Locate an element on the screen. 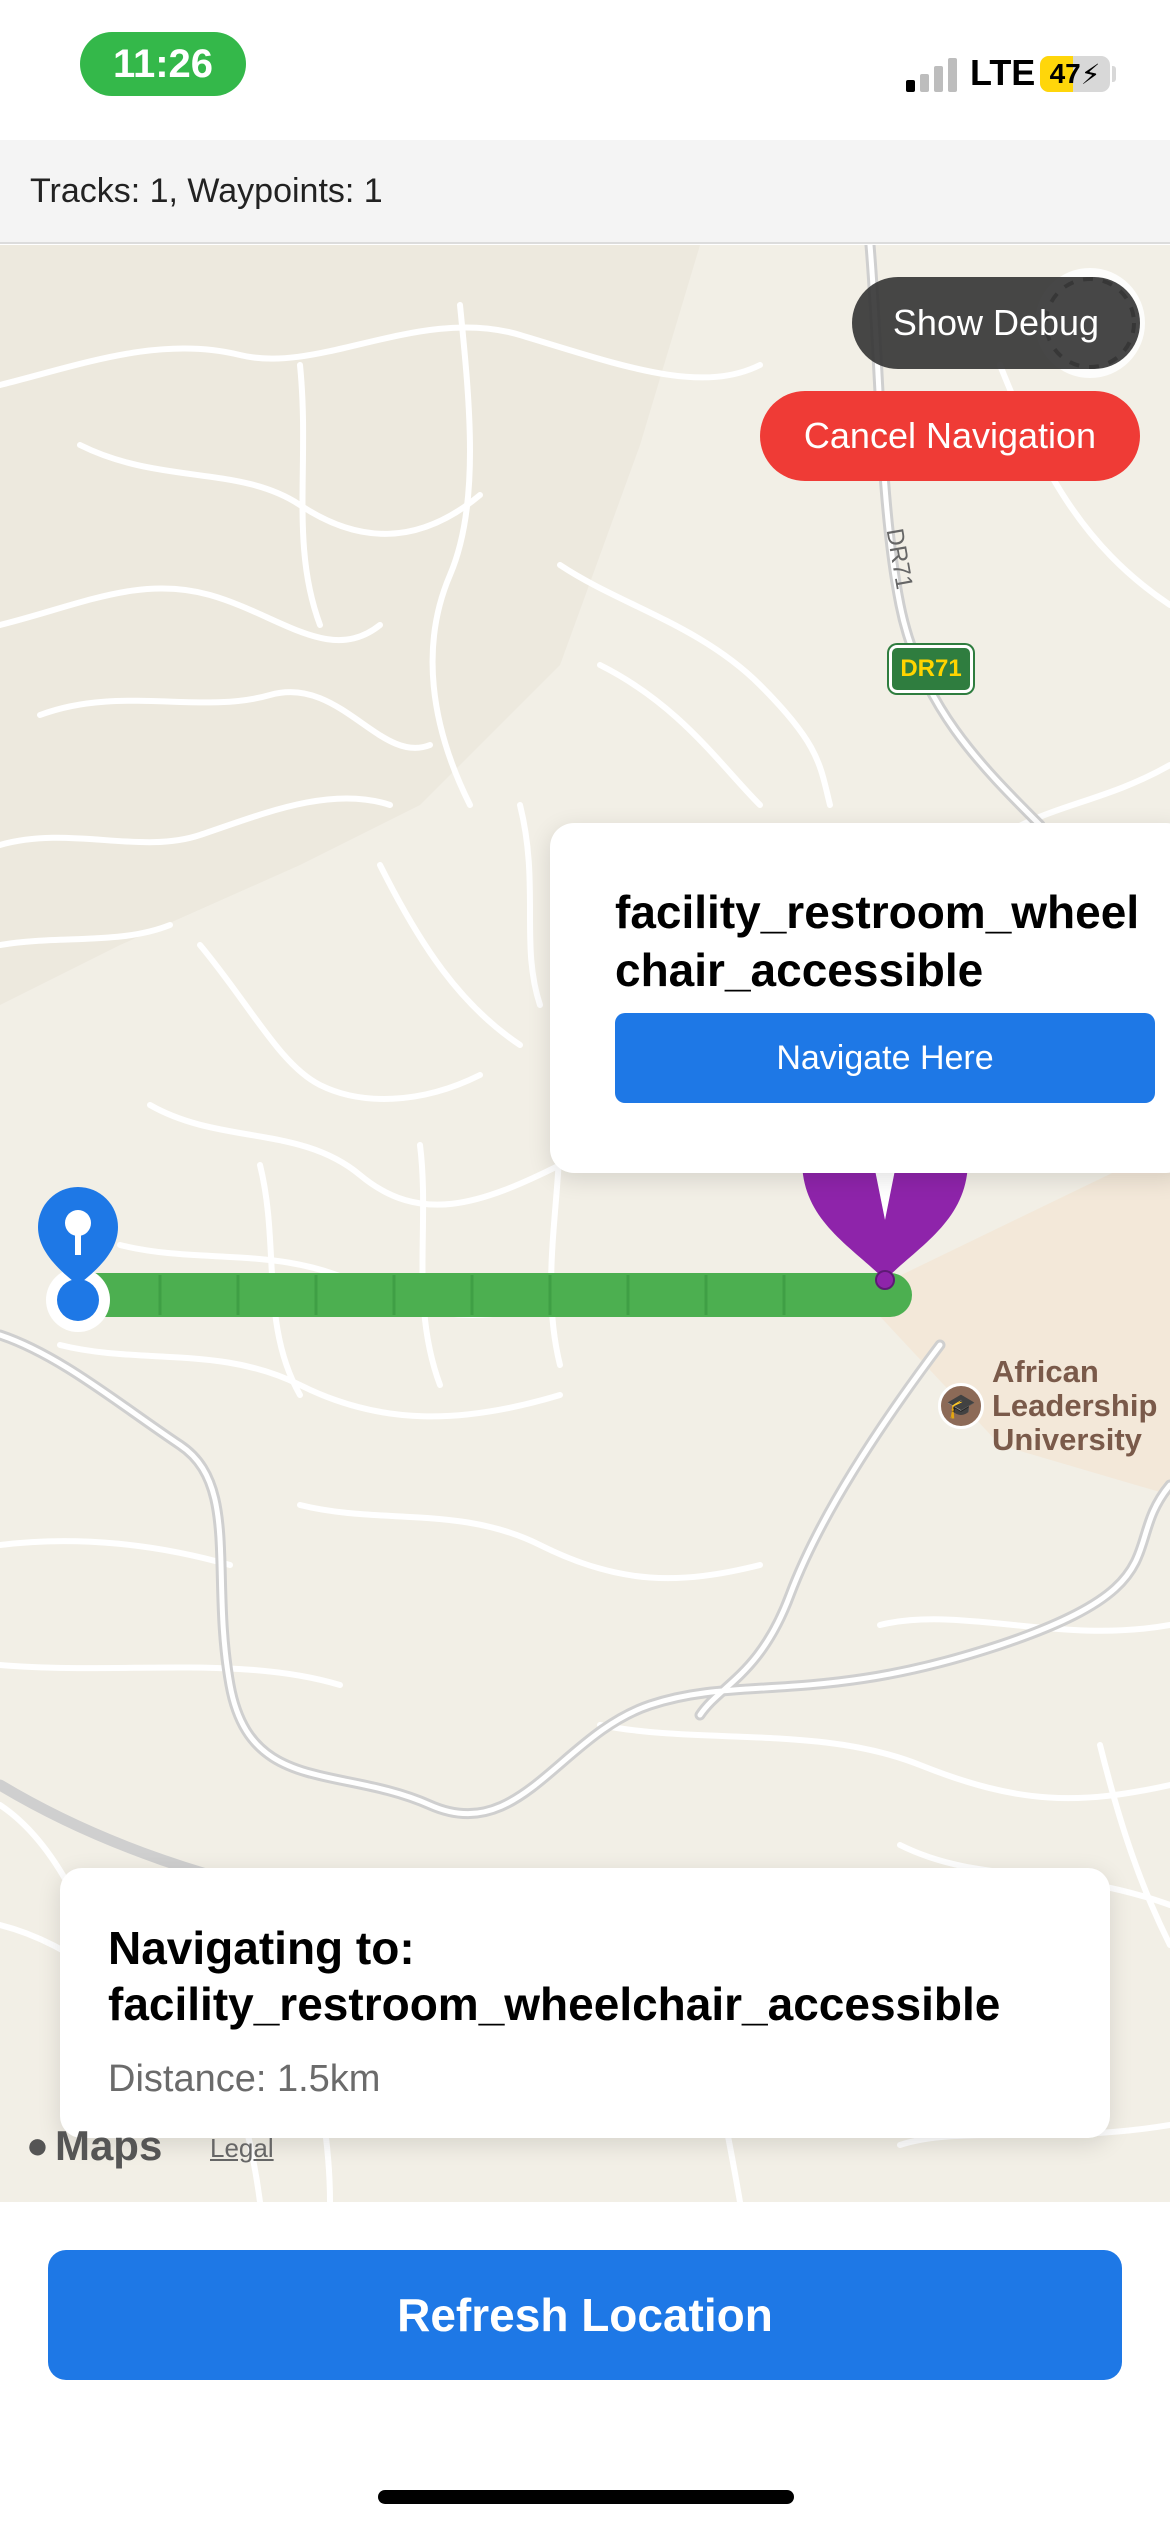 The image size is (1170, 2532). refresh-location-button: Refresh Location is located at coordinates (585, 2315).